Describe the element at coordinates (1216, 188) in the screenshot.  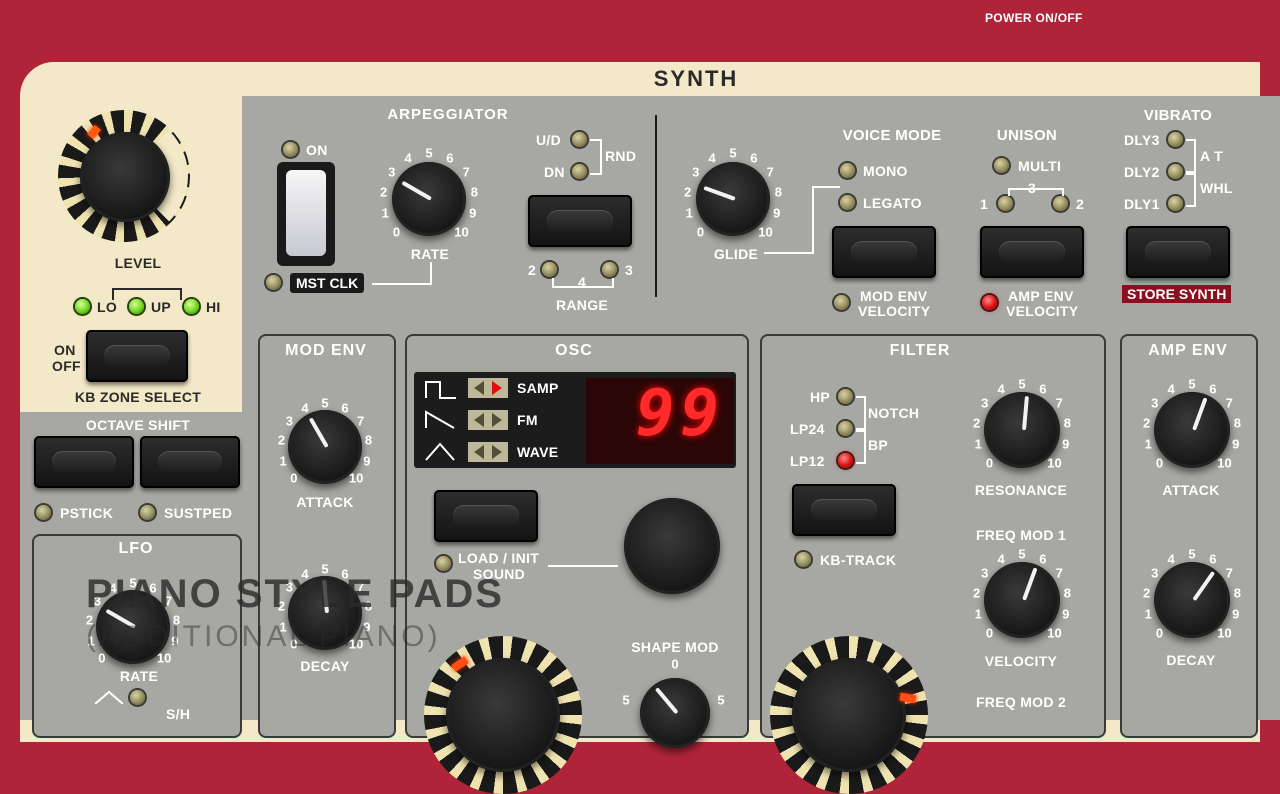
I see `vibrato-whl-label: WHL` at that location.